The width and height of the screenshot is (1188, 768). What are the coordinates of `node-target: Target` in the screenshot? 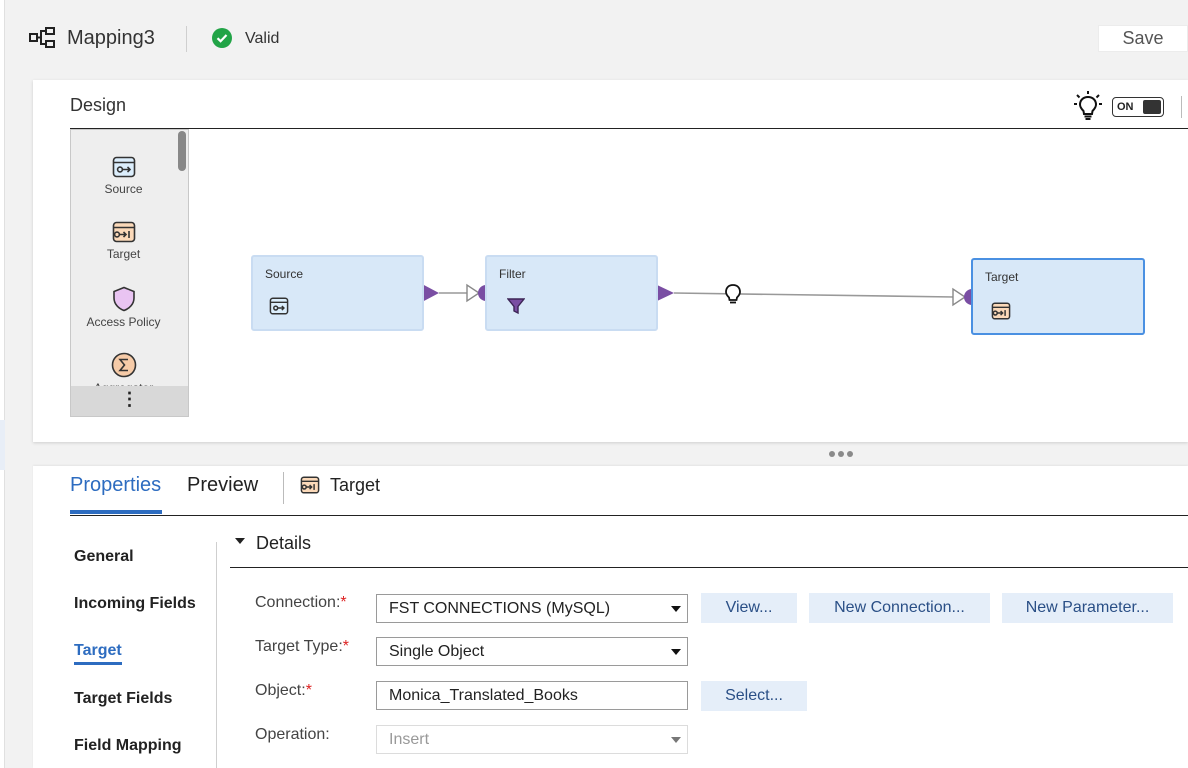 It's located at (1058, 296).